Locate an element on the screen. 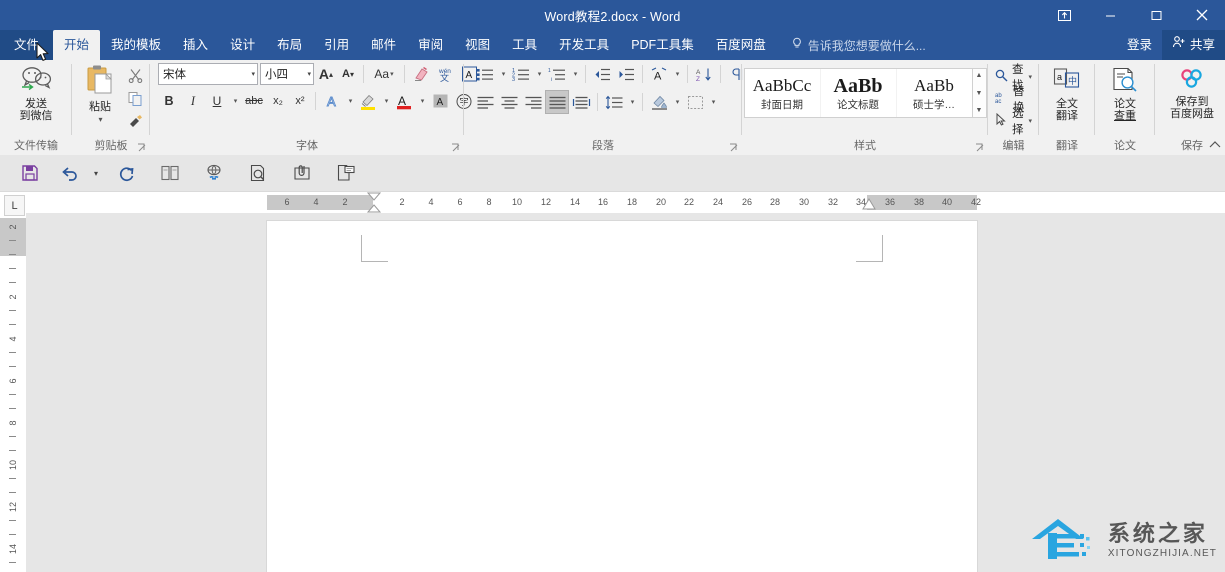 This screenshot has height=572, width=1225. paste-dropdown-caret: ▾ is located at coordinates (100, 120).